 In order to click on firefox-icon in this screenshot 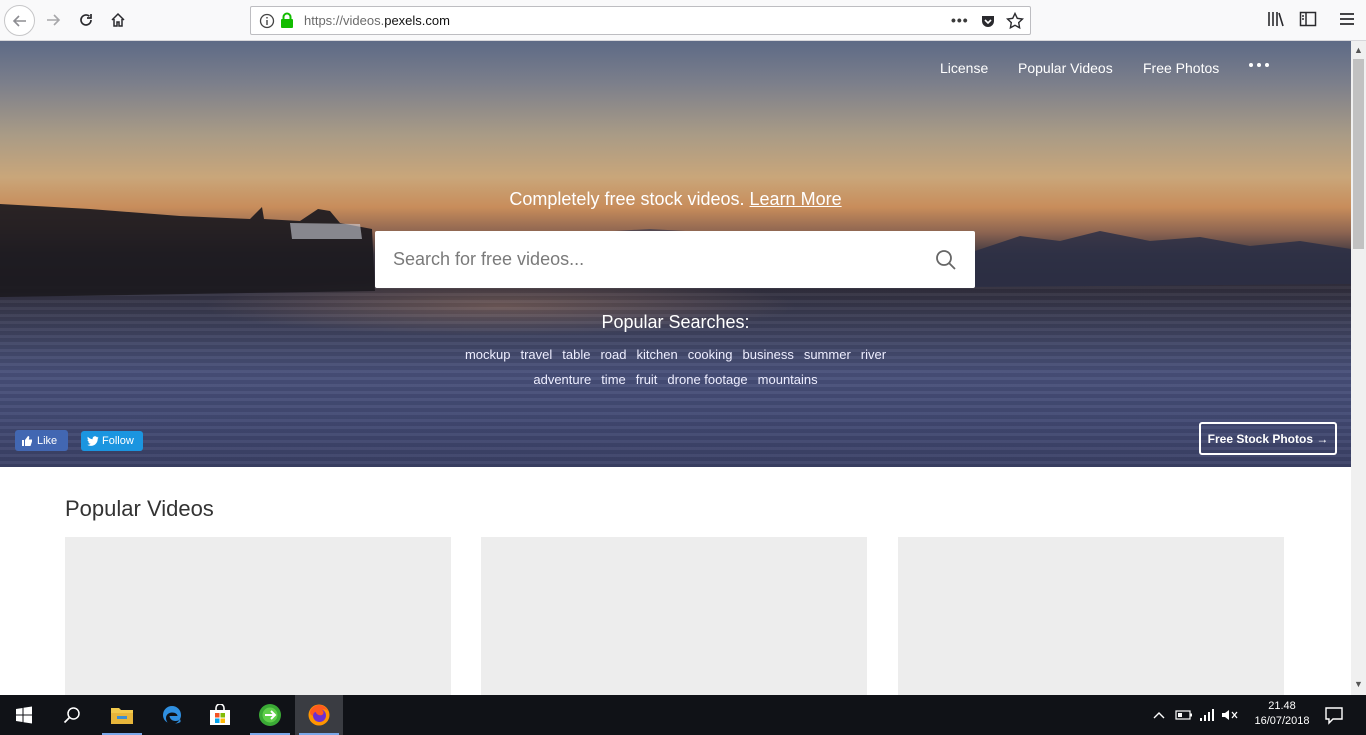, I will do `click(319, 715)`.